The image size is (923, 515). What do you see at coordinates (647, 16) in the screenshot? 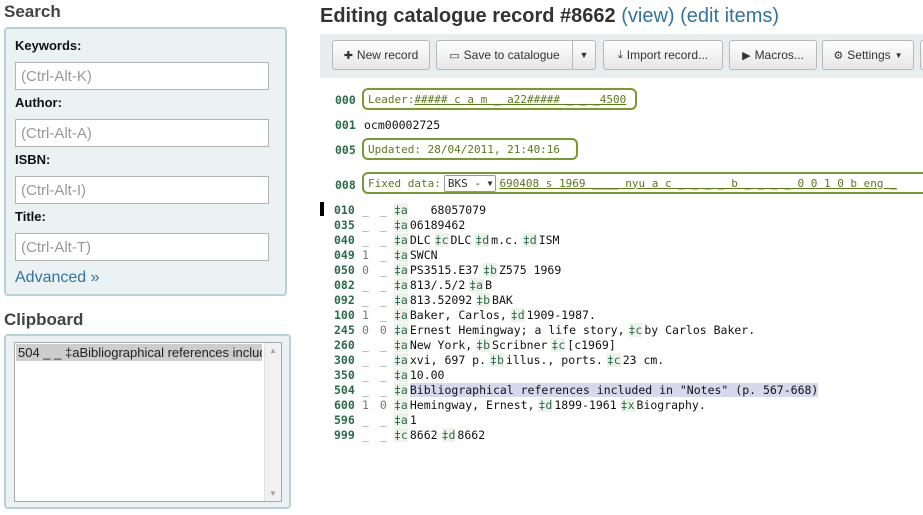
I see `view-link: (view)` at bounding box center [647, 16].